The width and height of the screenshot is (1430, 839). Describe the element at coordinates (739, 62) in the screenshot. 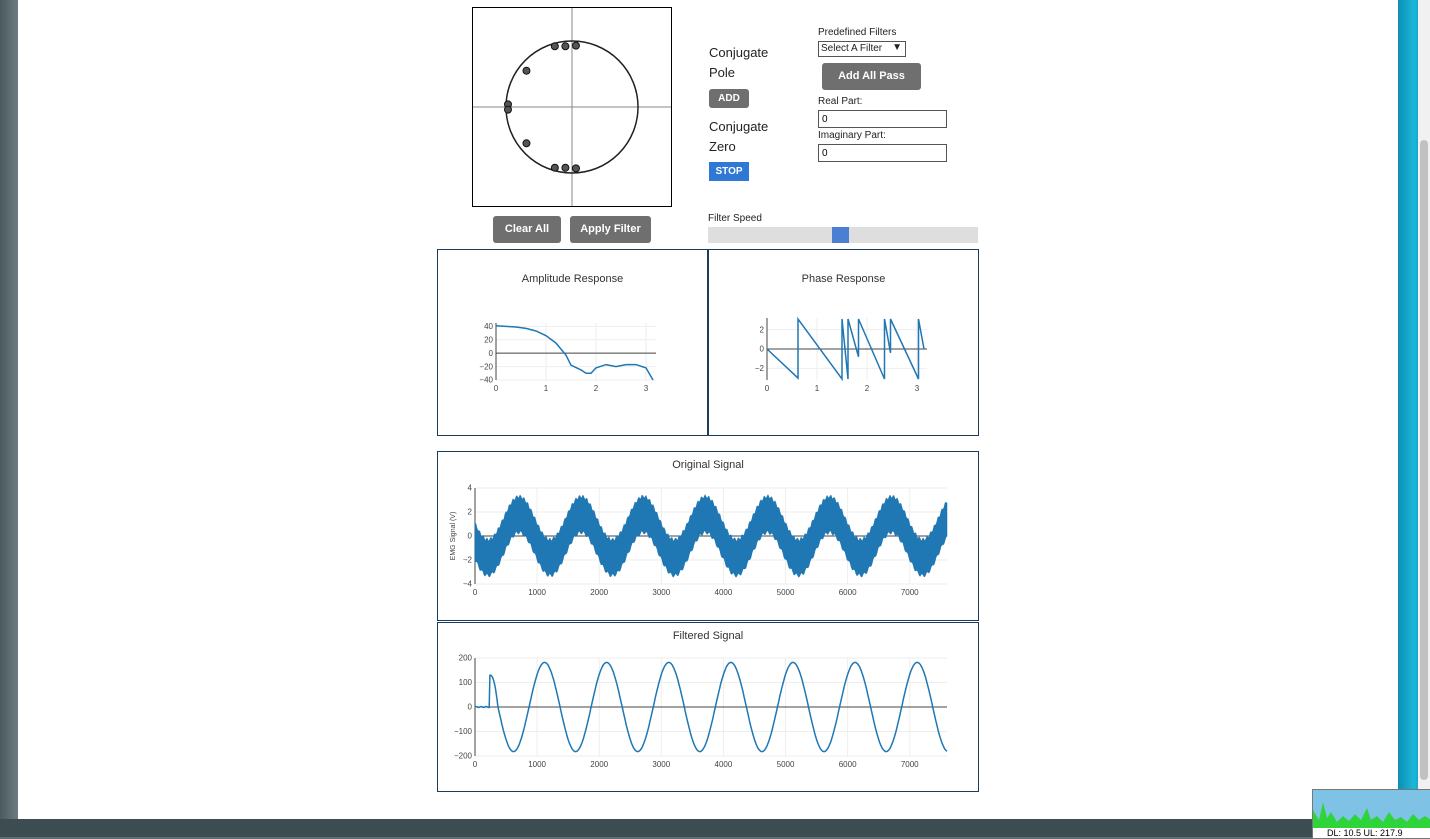

I see `conjugate-pole-label: Conjugate Pole` at that location.